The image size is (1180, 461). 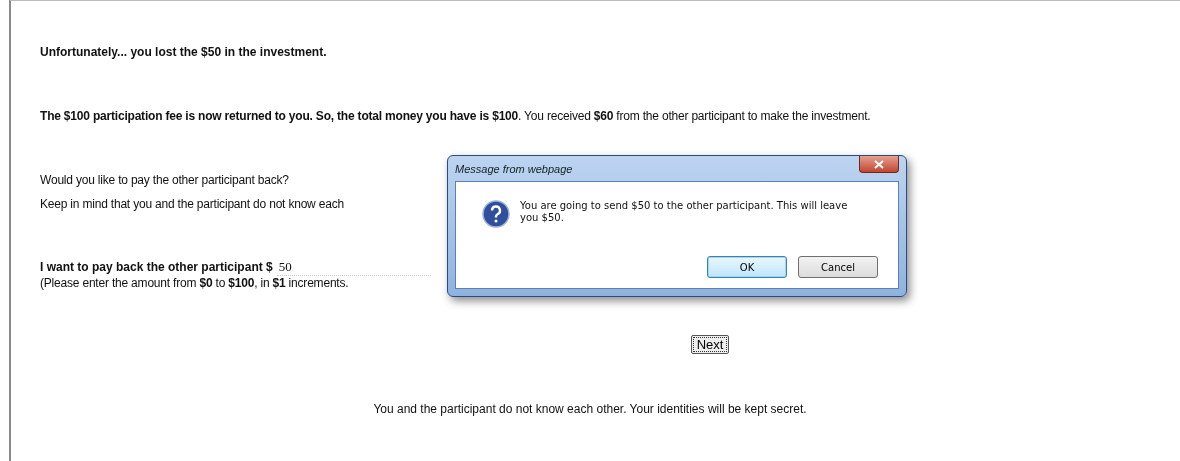 What do you see at coordinates (353, 267) in the screenshot?
I see `amount-field: 50` at bounding box center [353, 267].